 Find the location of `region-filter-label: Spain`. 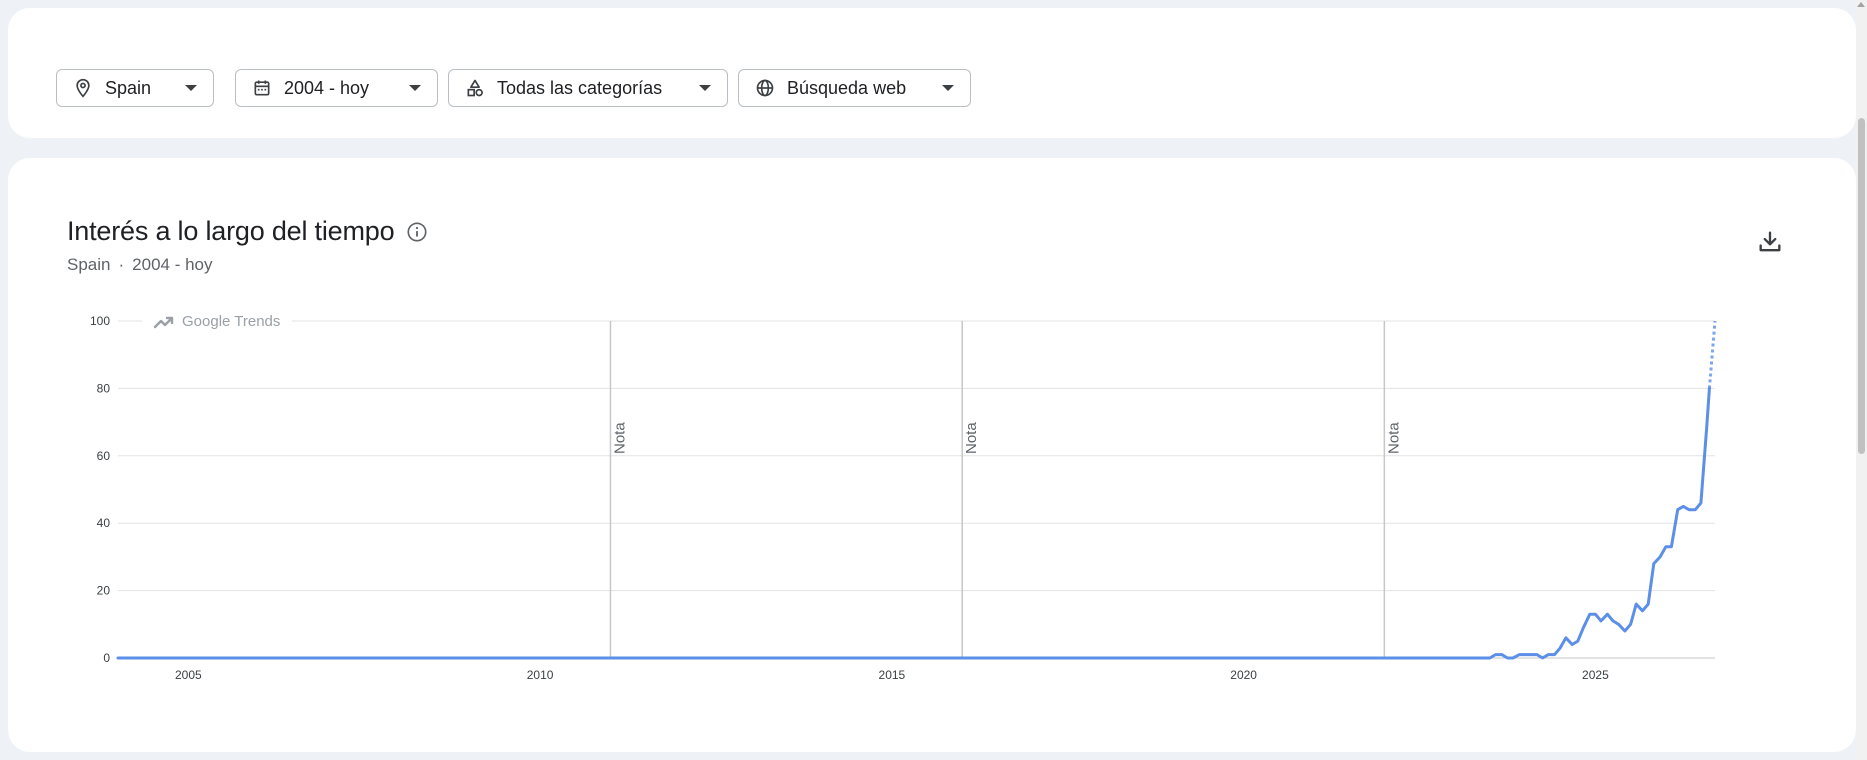

region-filter-label: Spain is located at coordinates (128, 87).